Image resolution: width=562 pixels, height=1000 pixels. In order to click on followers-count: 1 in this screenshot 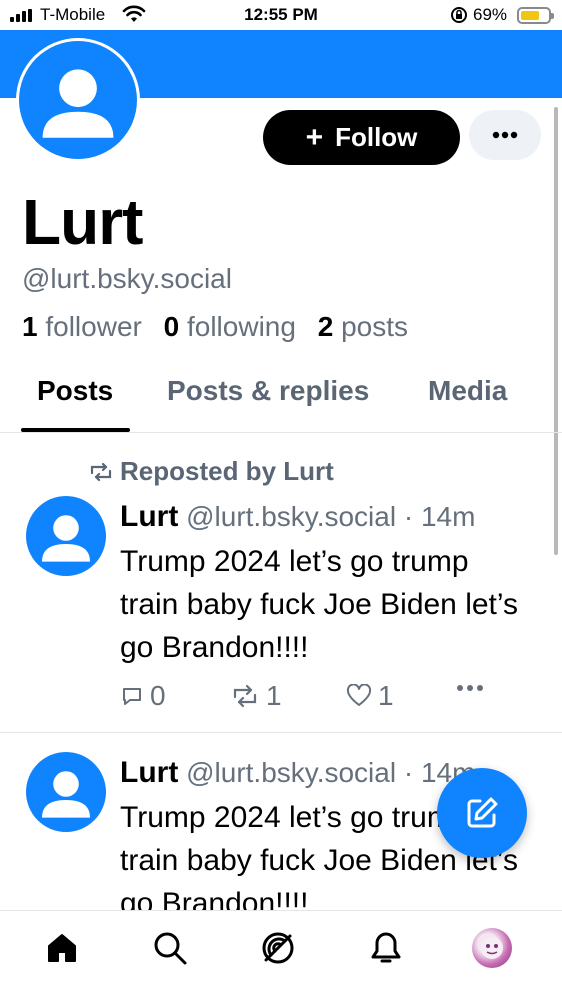, I will do `click(30, 326)`.